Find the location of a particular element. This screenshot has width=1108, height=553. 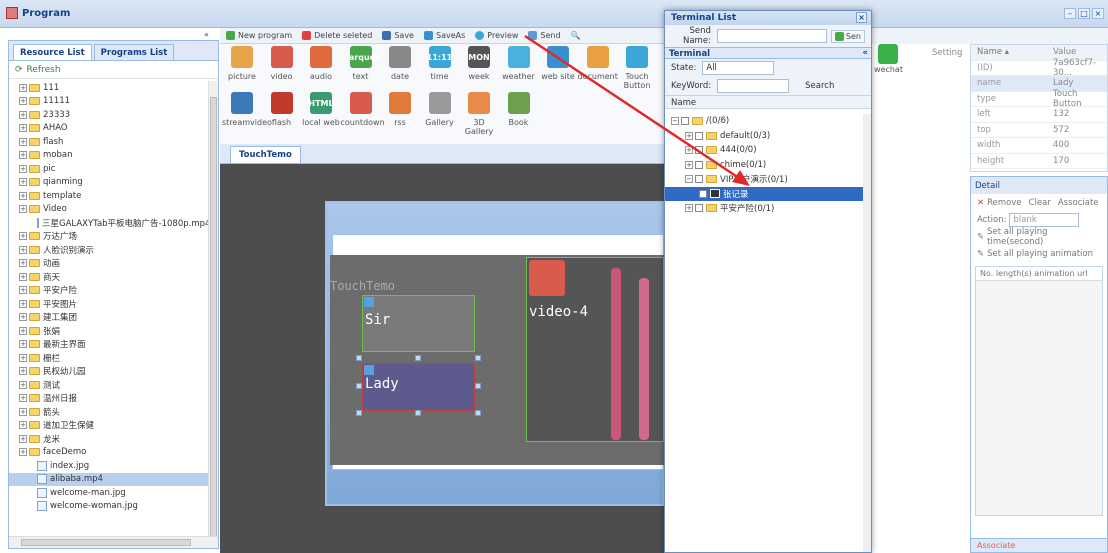

checkbox: ✓ is located at coordinates (703, 193).